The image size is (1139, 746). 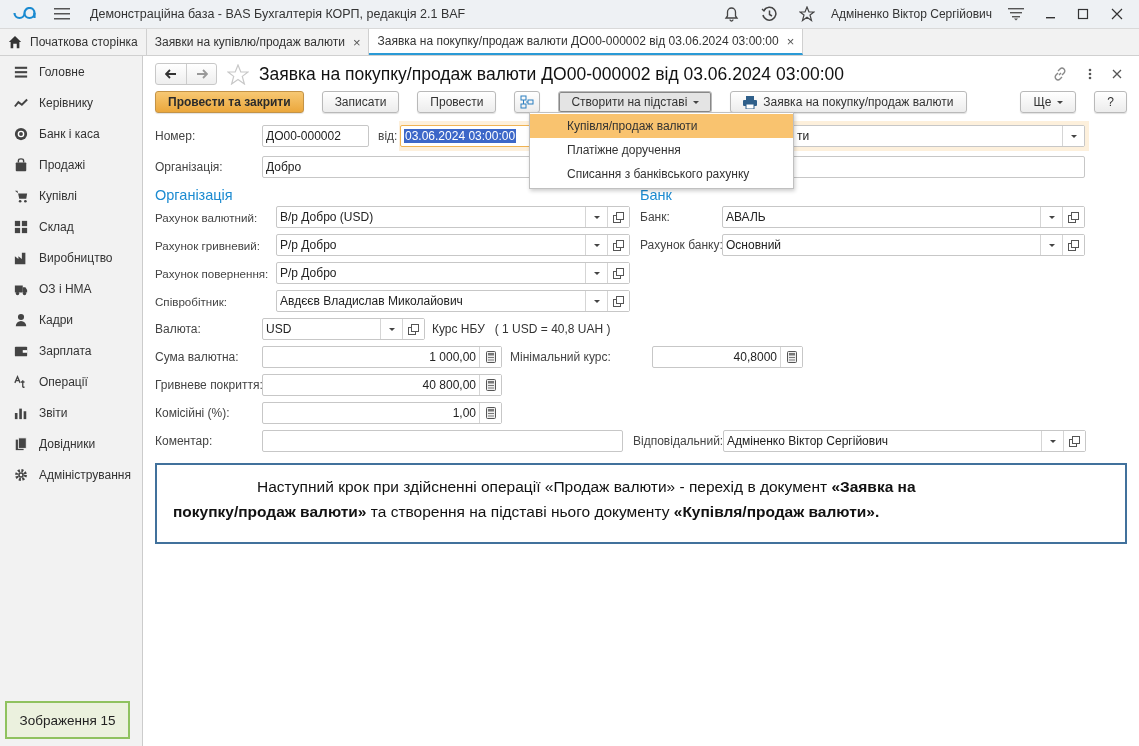 I want to click on section-title: Банк, so click(x=656, y=195).